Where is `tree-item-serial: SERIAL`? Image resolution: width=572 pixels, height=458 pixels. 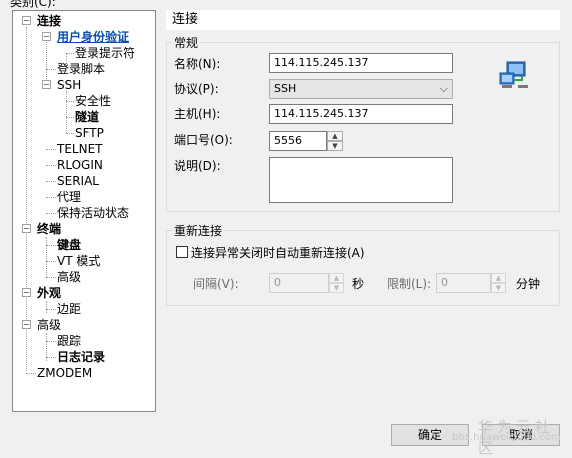
tree-item-serial: SERIAL is located at coordinates (78, 181).